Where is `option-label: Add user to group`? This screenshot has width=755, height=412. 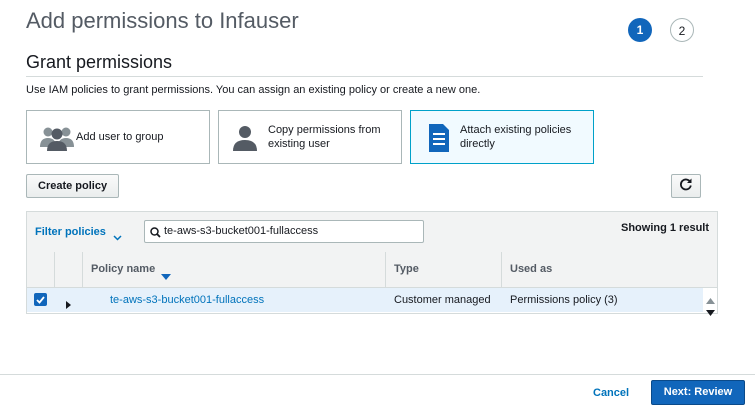
option-label: Add user to group is located at coordinates (120, 137).